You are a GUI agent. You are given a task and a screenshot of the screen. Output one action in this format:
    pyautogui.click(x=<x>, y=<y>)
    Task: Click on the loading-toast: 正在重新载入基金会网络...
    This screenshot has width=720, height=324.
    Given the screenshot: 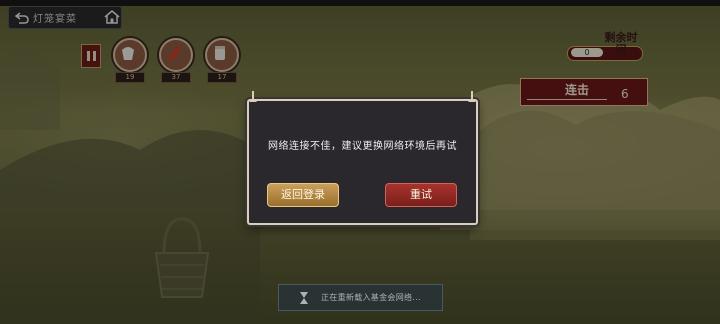 What is the action you would take?
    pyautogui.click(x=360, y=297)
    